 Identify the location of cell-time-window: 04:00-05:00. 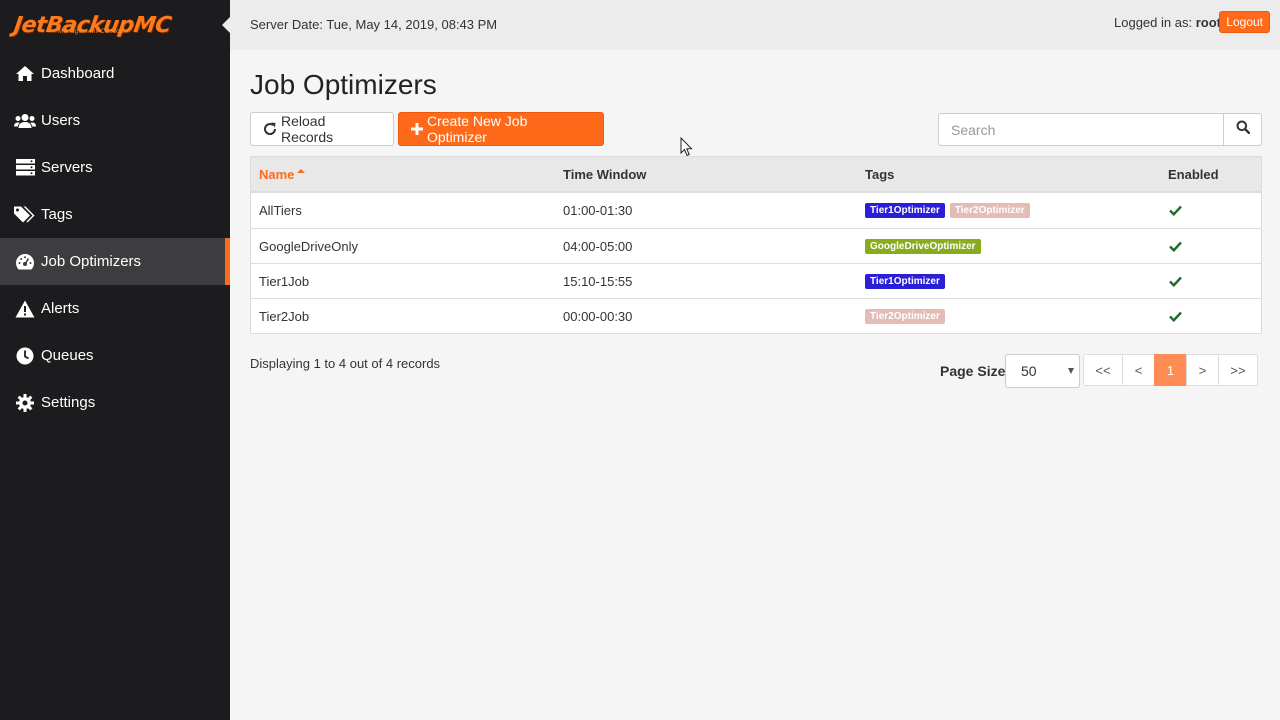
(598, 246).